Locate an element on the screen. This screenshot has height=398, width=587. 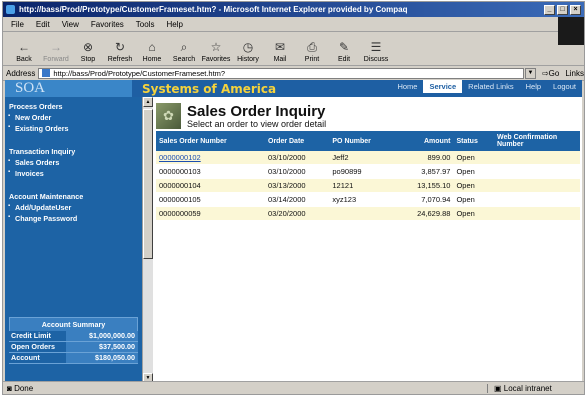
sidebar-item-new-order: New Order is located at coordinates (73, 117).